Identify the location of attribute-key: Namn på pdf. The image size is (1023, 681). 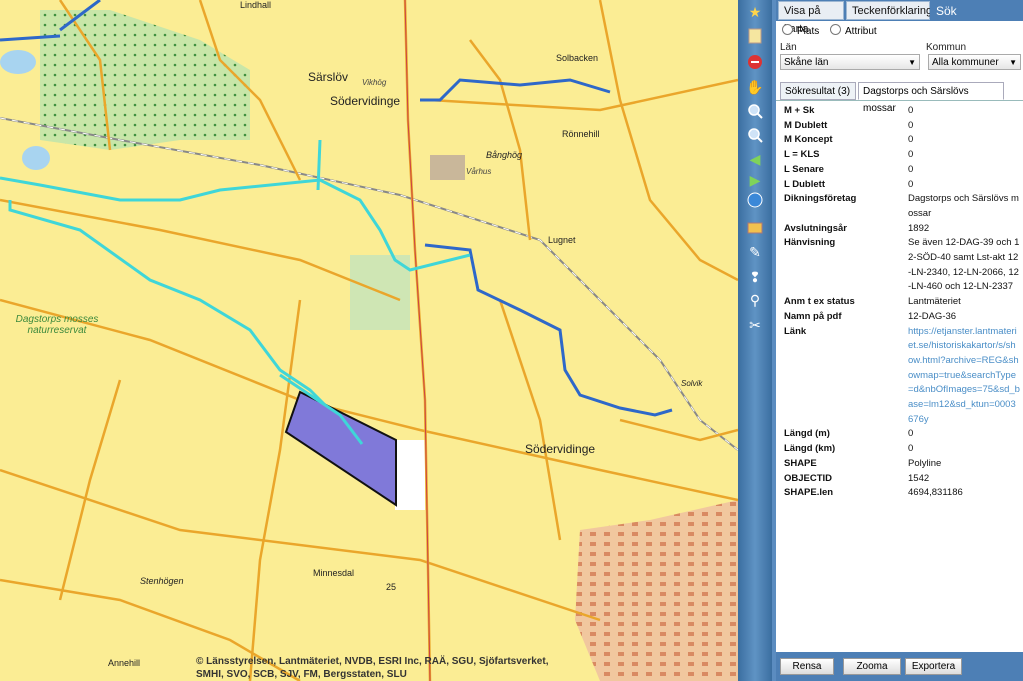
(813, 316).